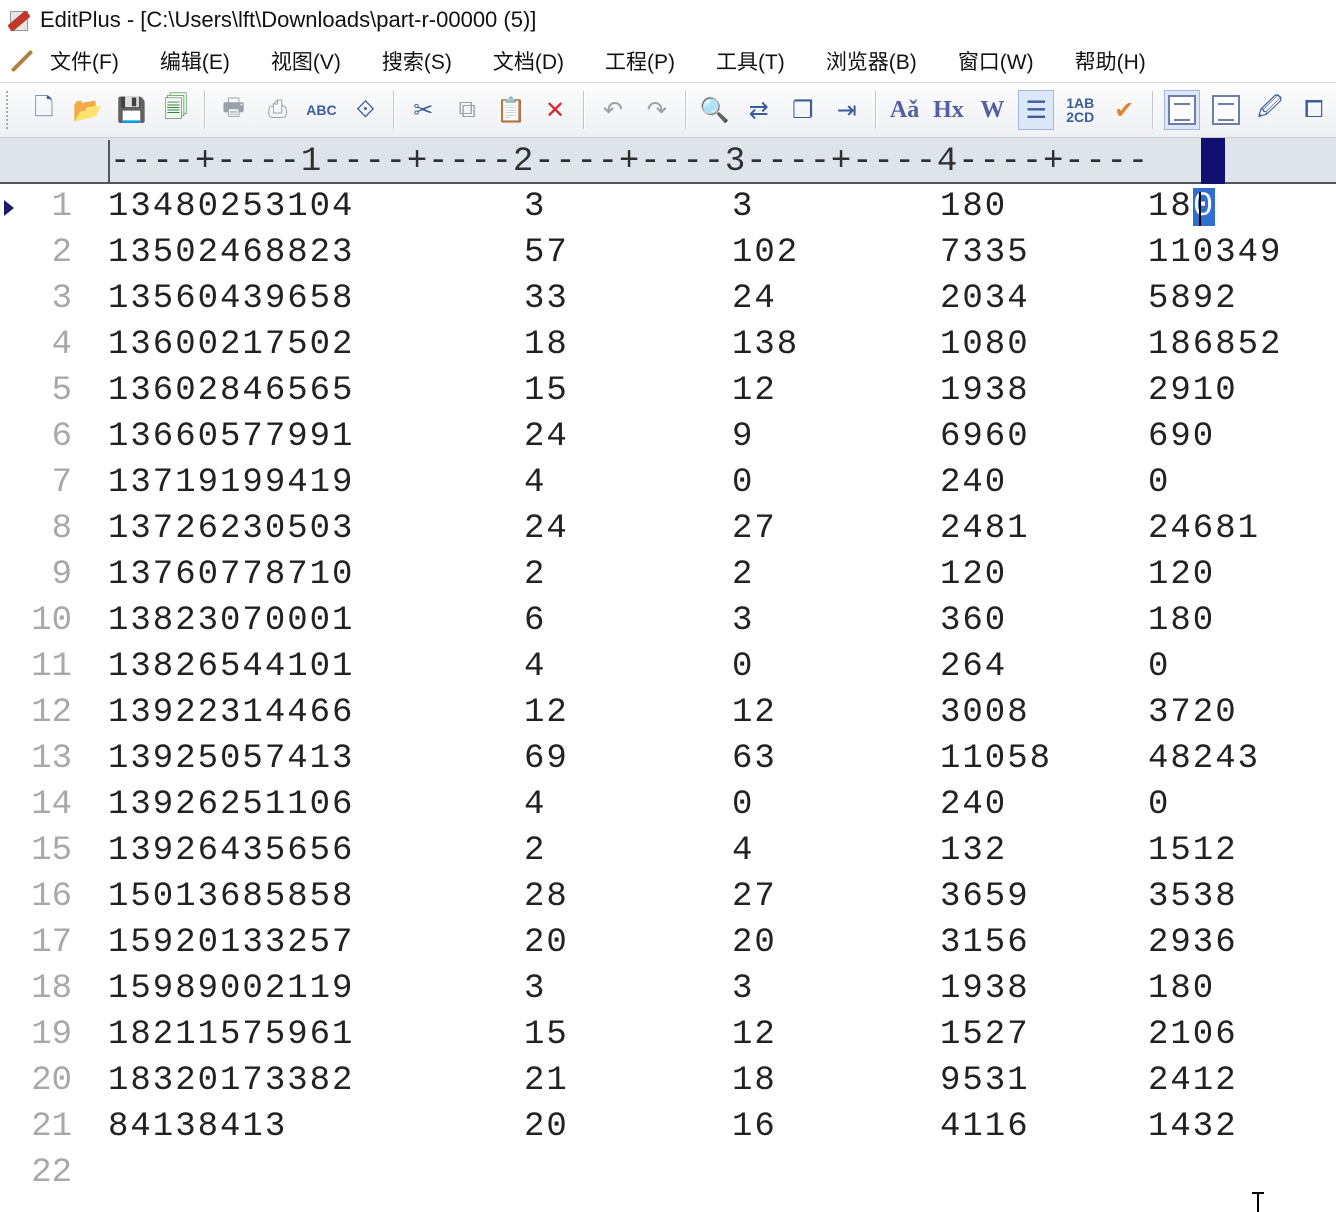  What do you see at coordinates (1226, 110) in the screenshot?
I see `cliptext-window-icon` at bounding box center [1226, 110].